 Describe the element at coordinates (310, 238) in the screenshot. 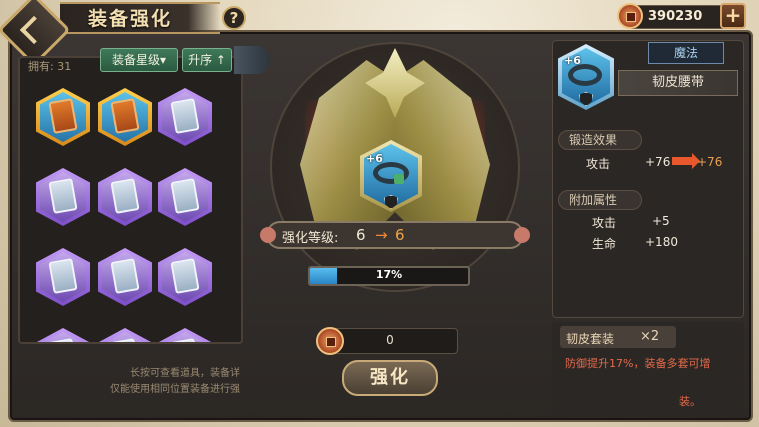

I see `level-label: 强化等级:` at that location.